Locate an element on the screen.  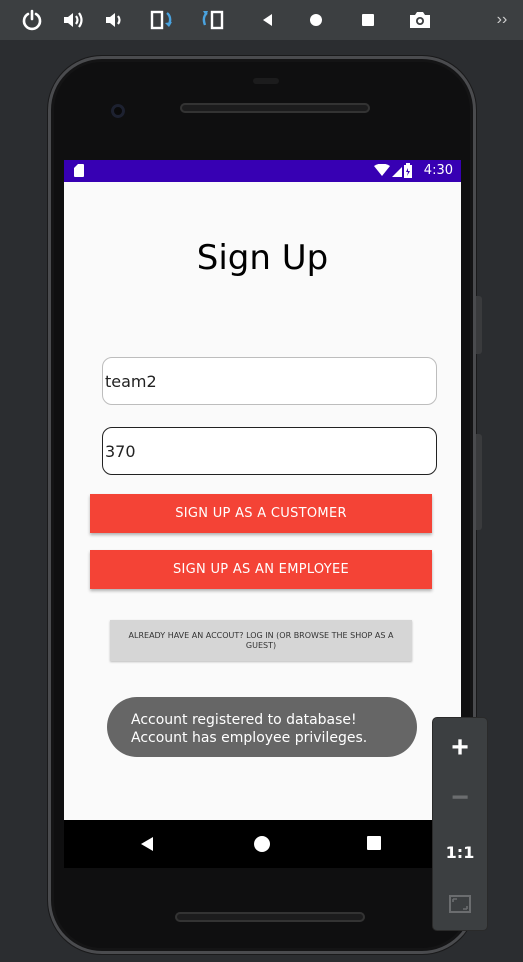
nav-home-icon is located at coordinates (262, 844).